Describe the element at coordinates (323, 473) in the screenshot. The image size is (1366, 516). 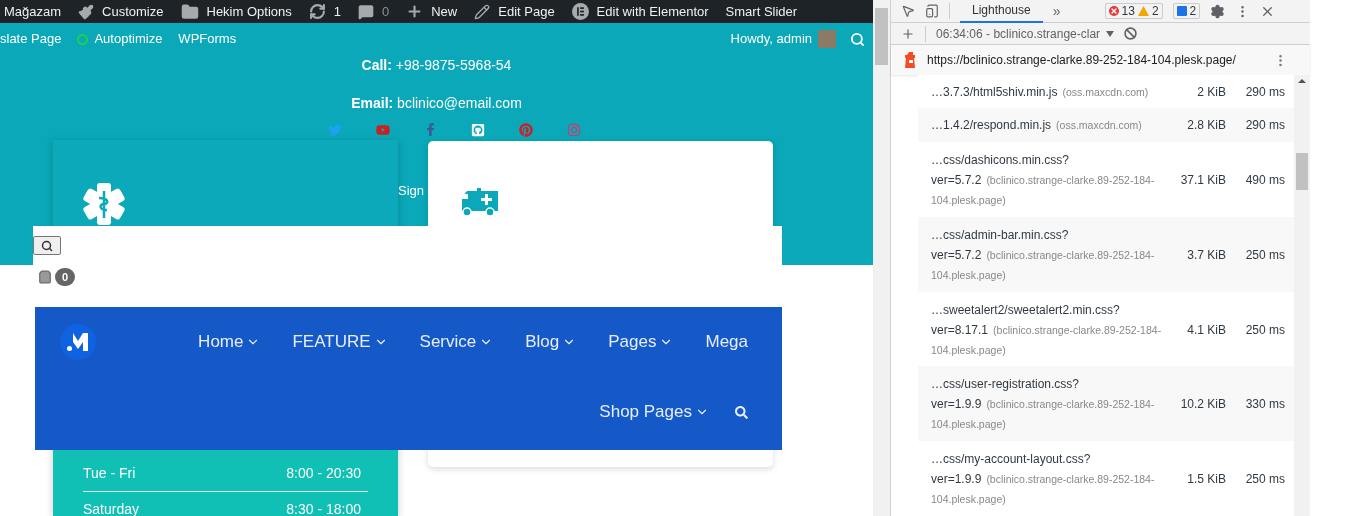
I see `hours-label: 8:00 - 20:30` at that location.